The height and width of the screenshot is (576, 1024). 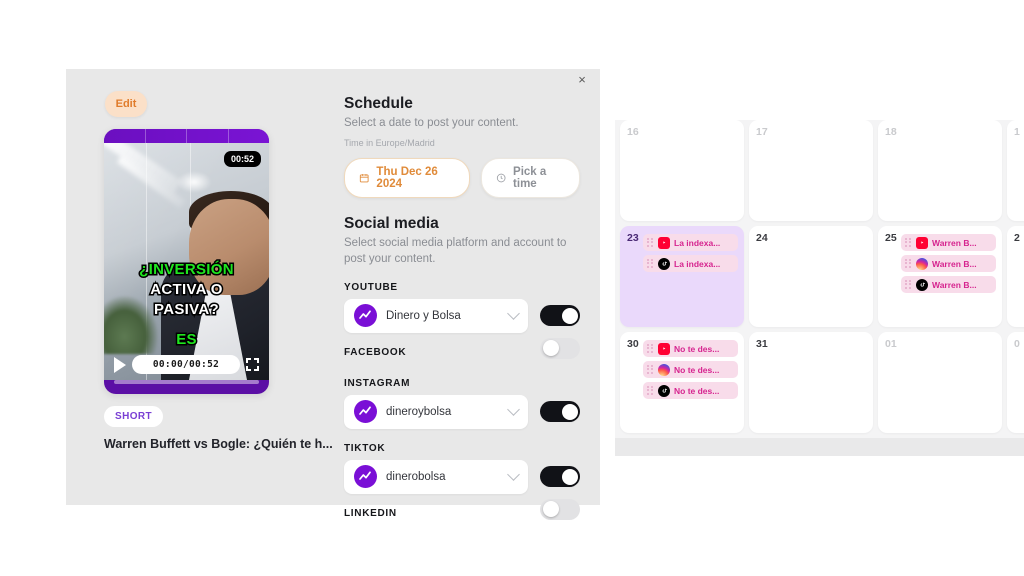 What do you see at coordinates (1017, 132) in the screenshot?
I see `day-number: 1` at bounding box center [1017, 132].